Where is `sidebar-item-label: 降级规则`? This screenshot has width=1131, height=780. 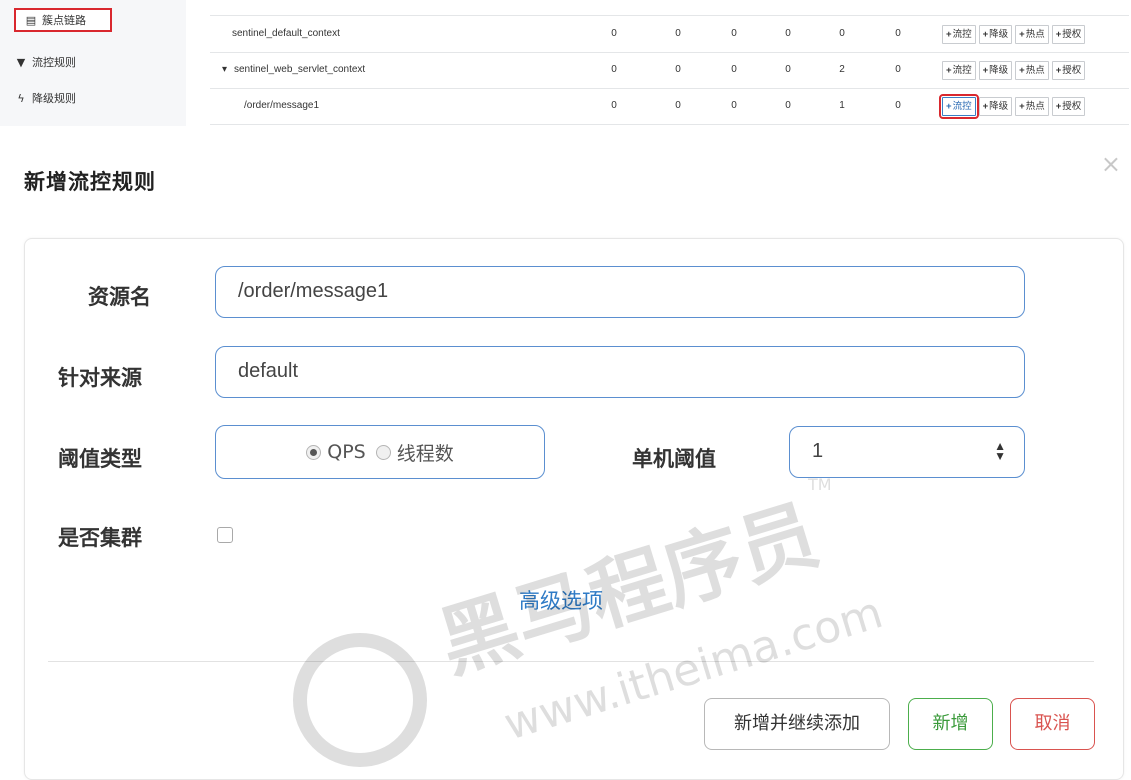 sidebar-item-label: 降级规则 is located at coordinates (54, 98).